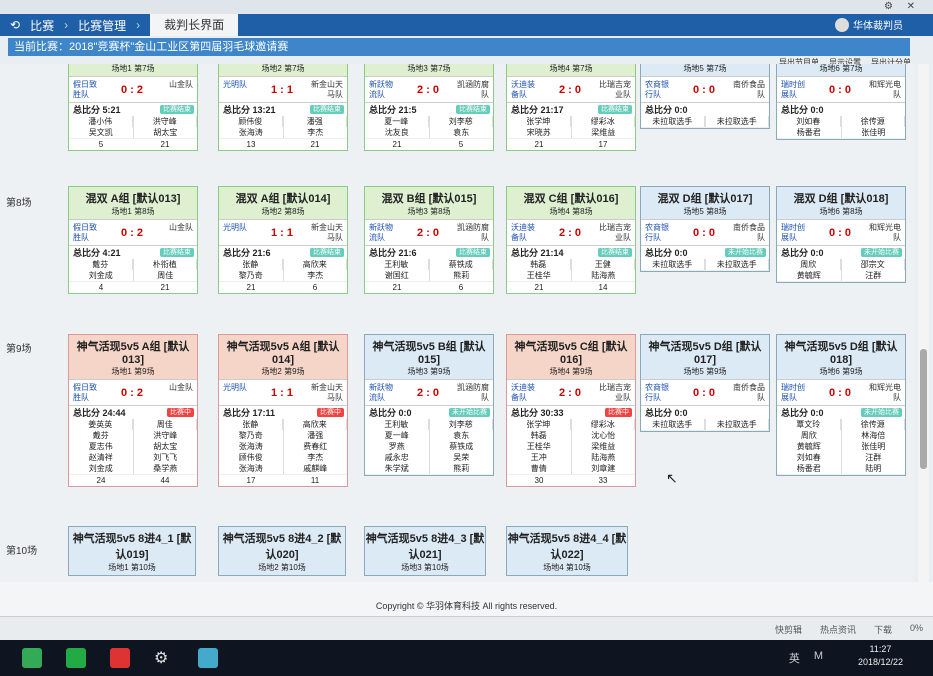  What do you see at coordinates (316, 446) in the screenshot?
I see `player-name: 费春红` at bounding box center [316, 446].